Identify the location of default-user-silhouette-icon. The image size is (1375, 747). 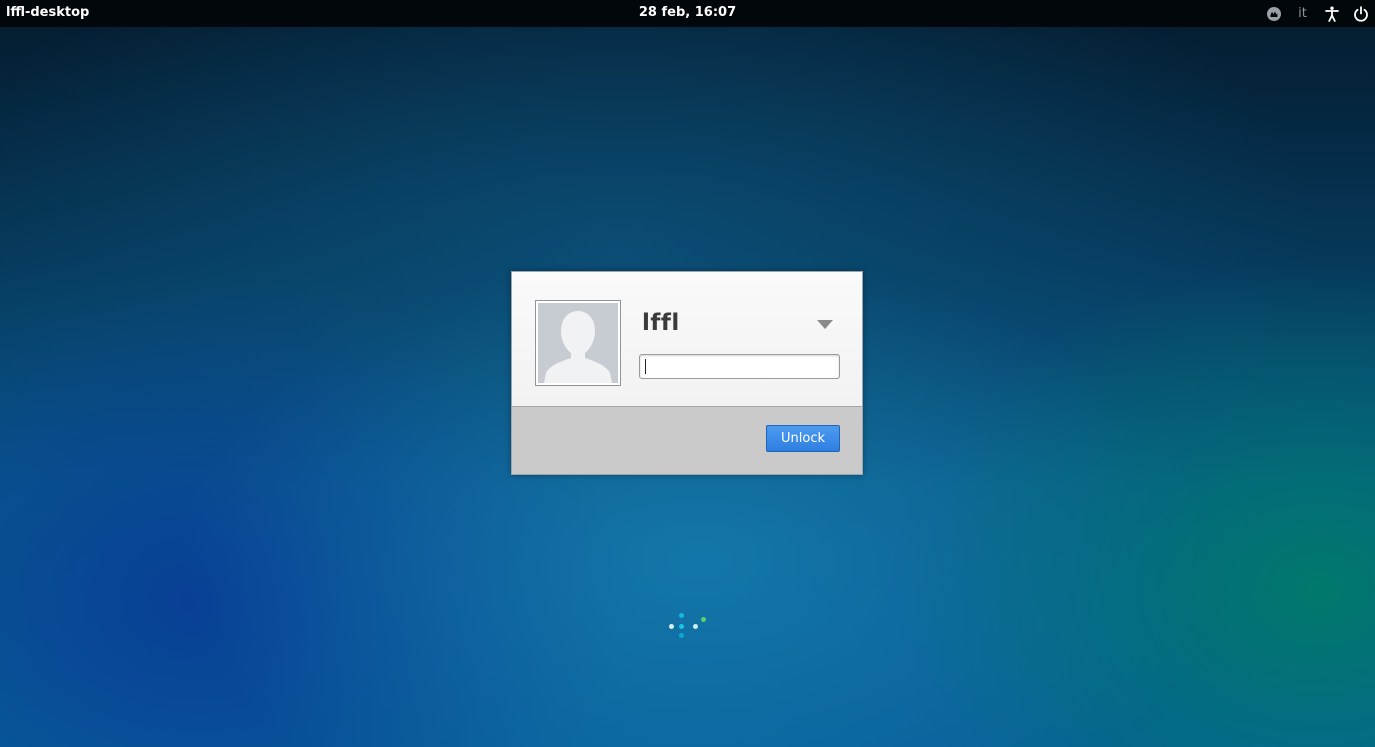
(578, 343).